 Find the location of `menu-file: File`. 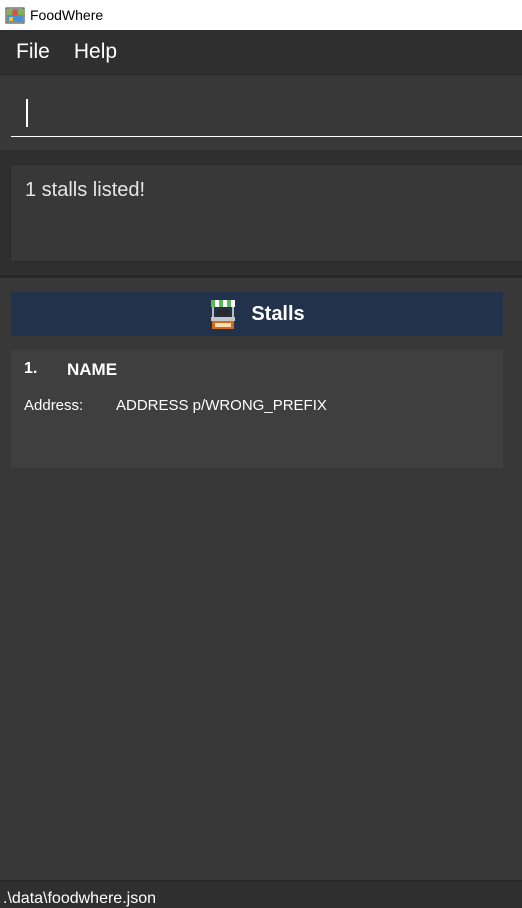

menu-file: File is located at coordinates (33, 52).